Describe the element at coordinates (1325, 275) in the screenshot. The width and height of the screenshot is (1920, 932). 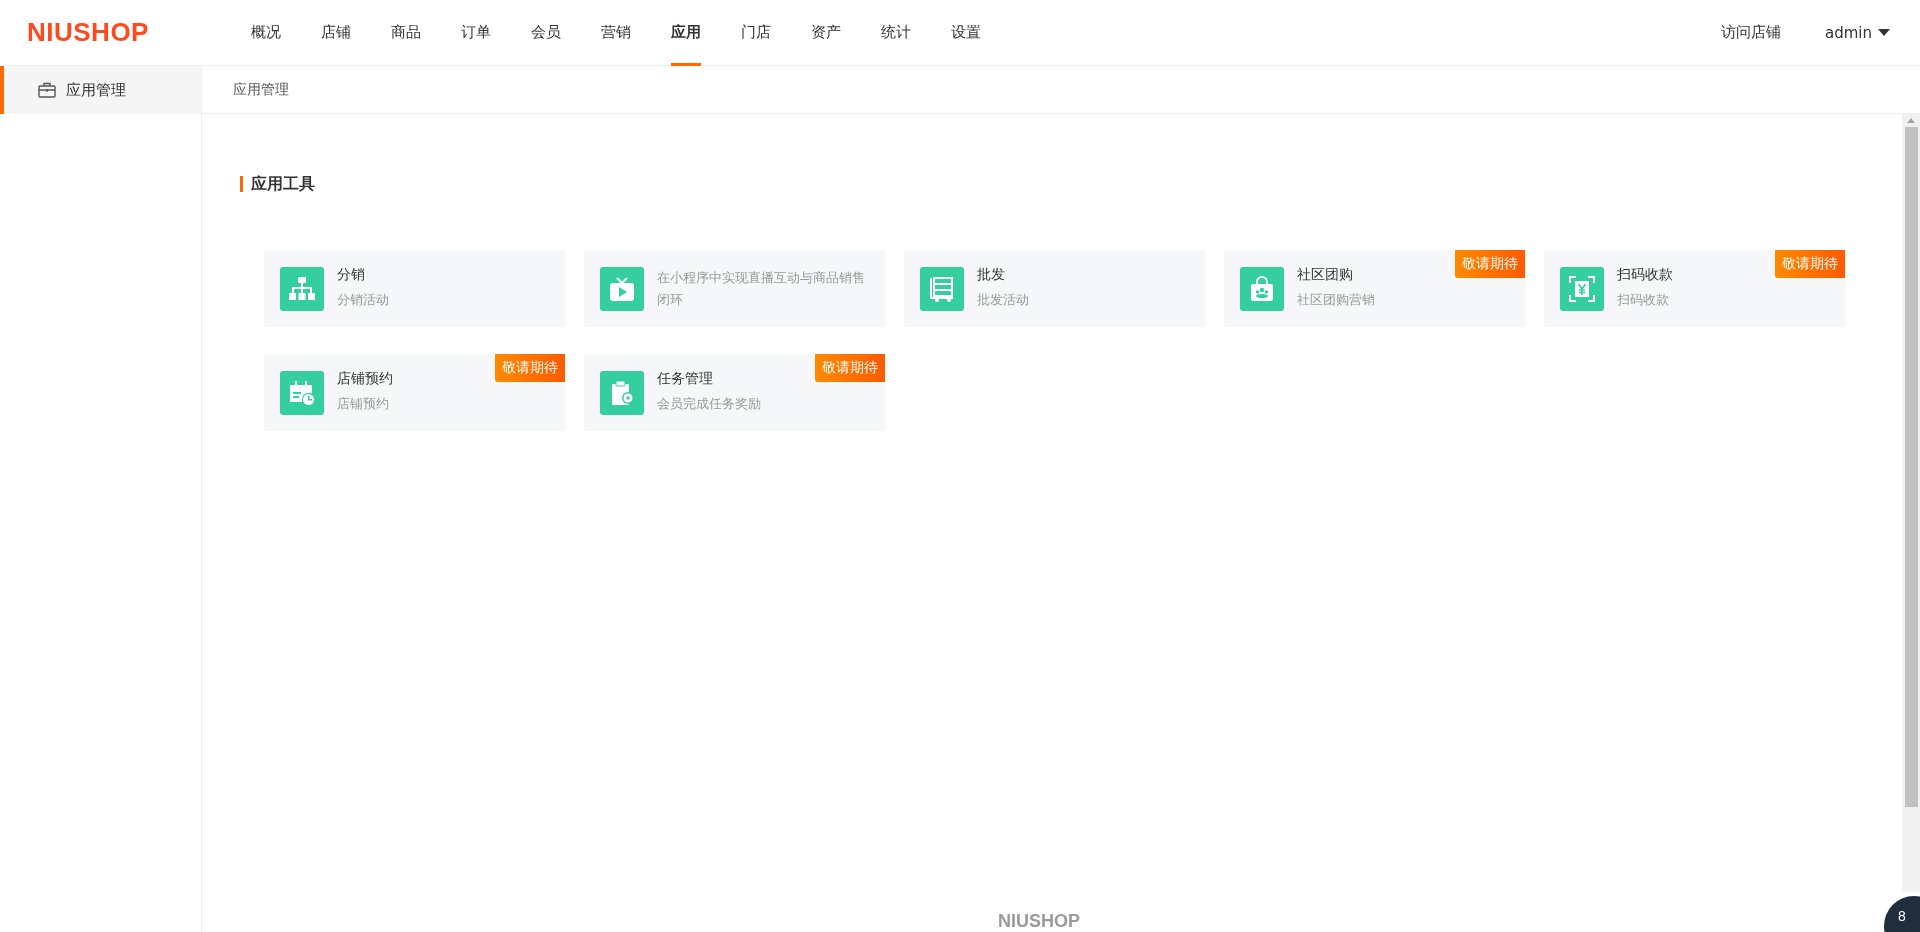
I see `app-title: 社区团购` at that location.